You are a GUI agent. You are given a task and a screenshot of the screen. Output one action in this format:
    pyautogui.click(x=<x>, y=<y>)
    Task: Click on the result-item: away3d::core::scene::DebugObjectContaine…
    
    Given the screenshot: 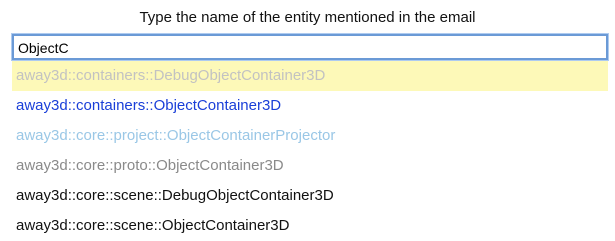 What is the action you would take?
    pyautogui.click(x=310, y=196)
    